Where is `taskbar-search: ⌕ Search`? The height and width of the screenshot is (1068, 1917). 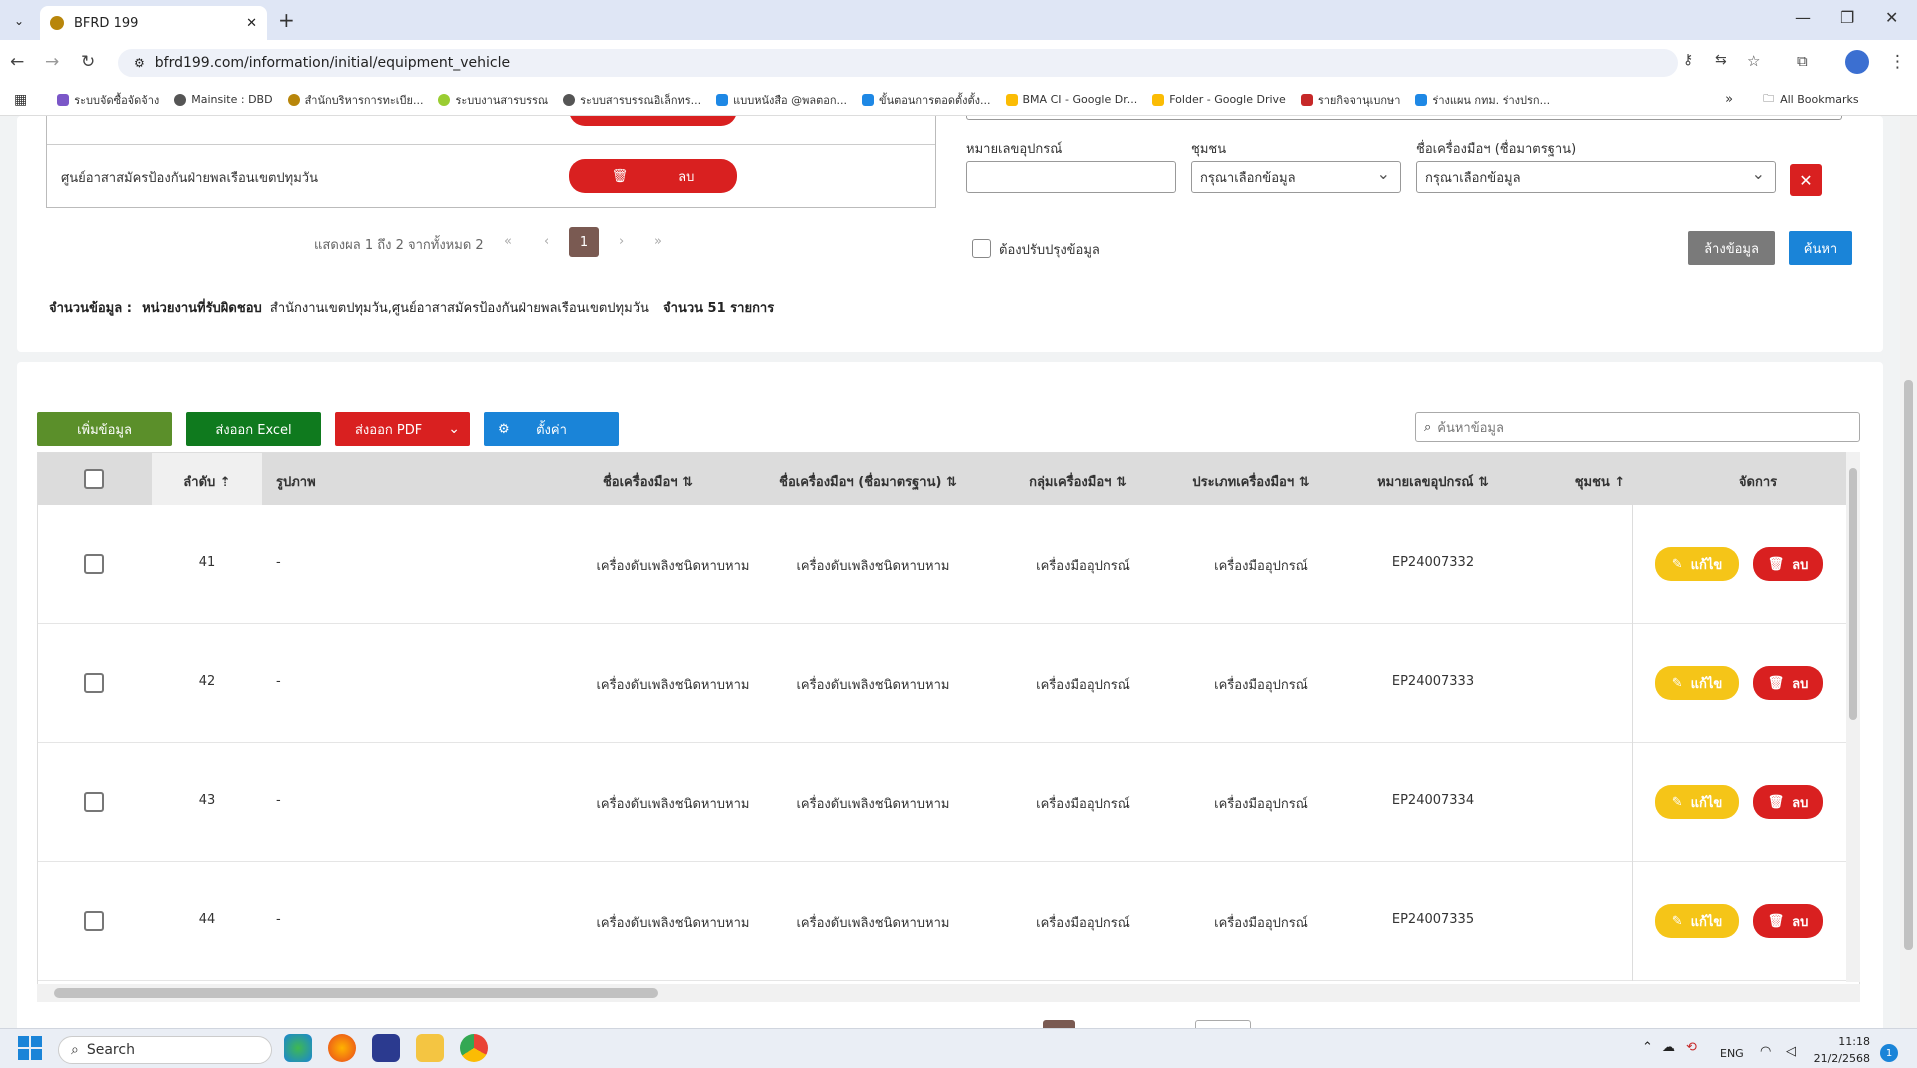 taskbar-search: ⌕ Search is located at coordinates (165, 1050).